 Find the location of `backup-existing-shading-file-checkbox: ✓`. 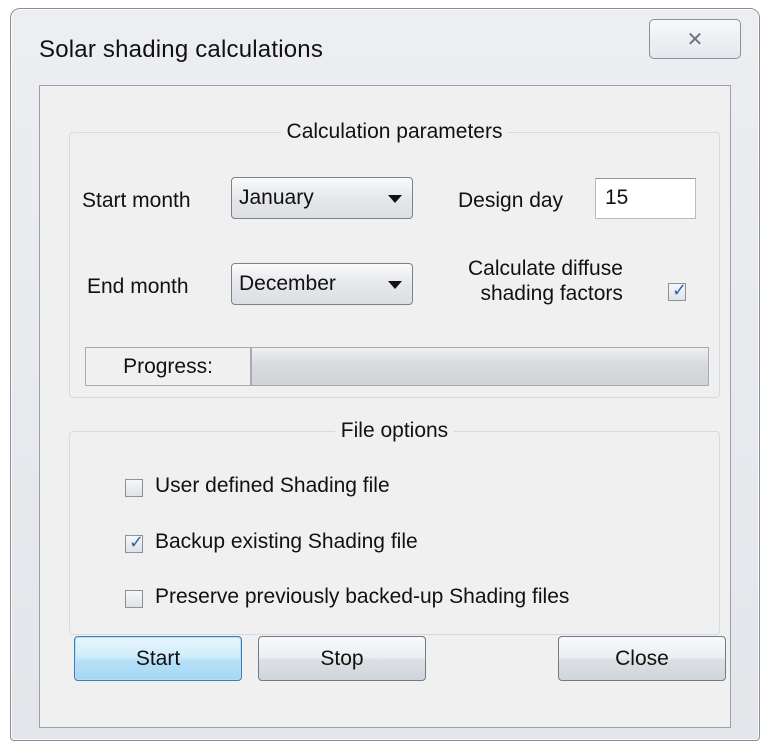

backup-existing-shading-file-checkbox: ✓ is located at coordinates (135, 542).